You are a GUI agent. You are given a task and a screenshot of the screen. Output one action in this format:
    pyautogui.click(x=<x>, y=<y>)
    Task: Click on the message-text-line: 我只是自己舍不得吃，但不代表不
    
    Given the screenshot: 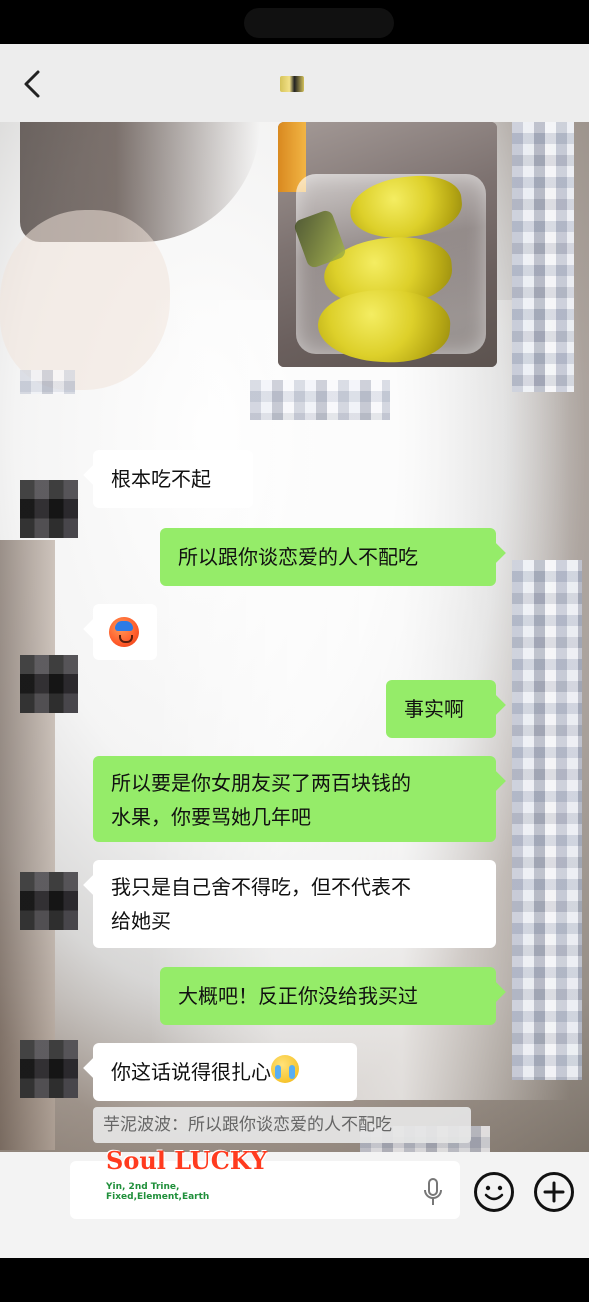 What is the action you would take?
    pyautogui.click(x=261, y=887)
    